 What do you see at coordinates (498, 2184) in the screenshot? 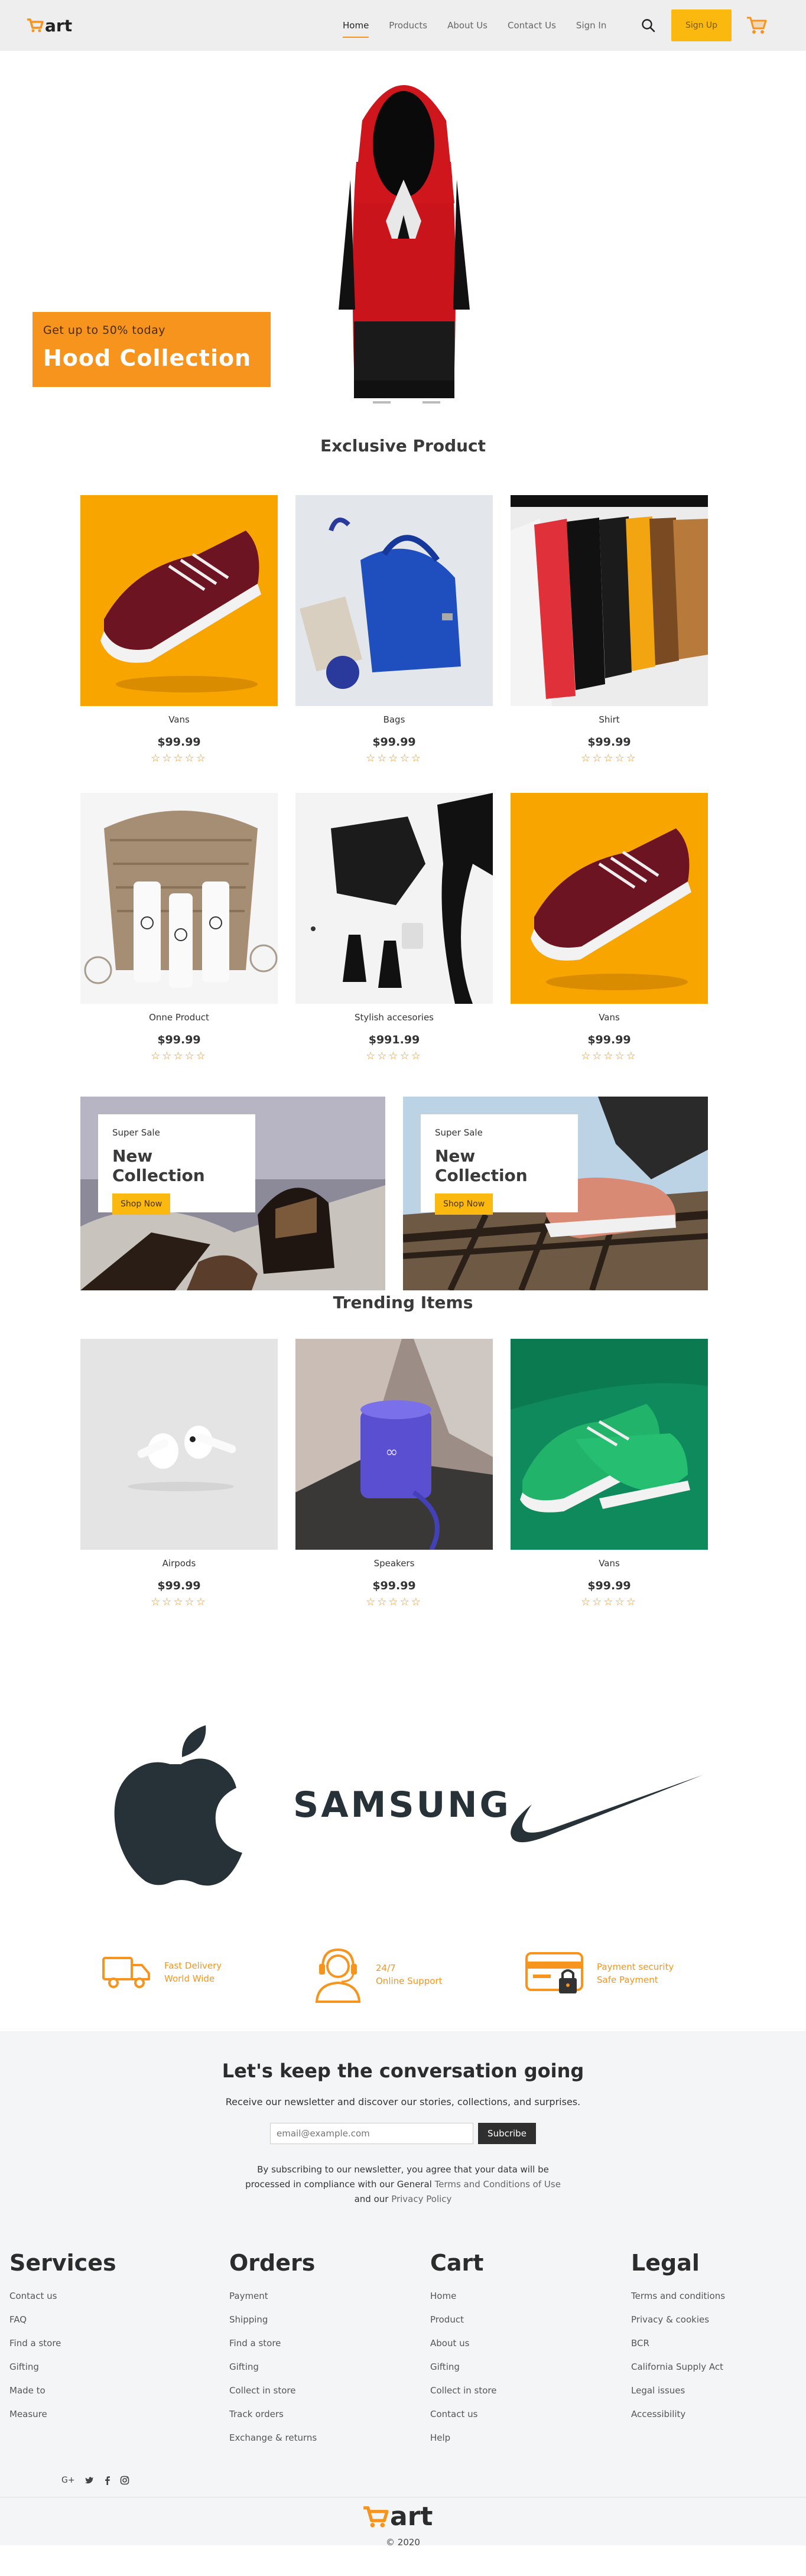
I see `terms-link: Terms and Conditions of Use` at bounding box center [498, 2184].